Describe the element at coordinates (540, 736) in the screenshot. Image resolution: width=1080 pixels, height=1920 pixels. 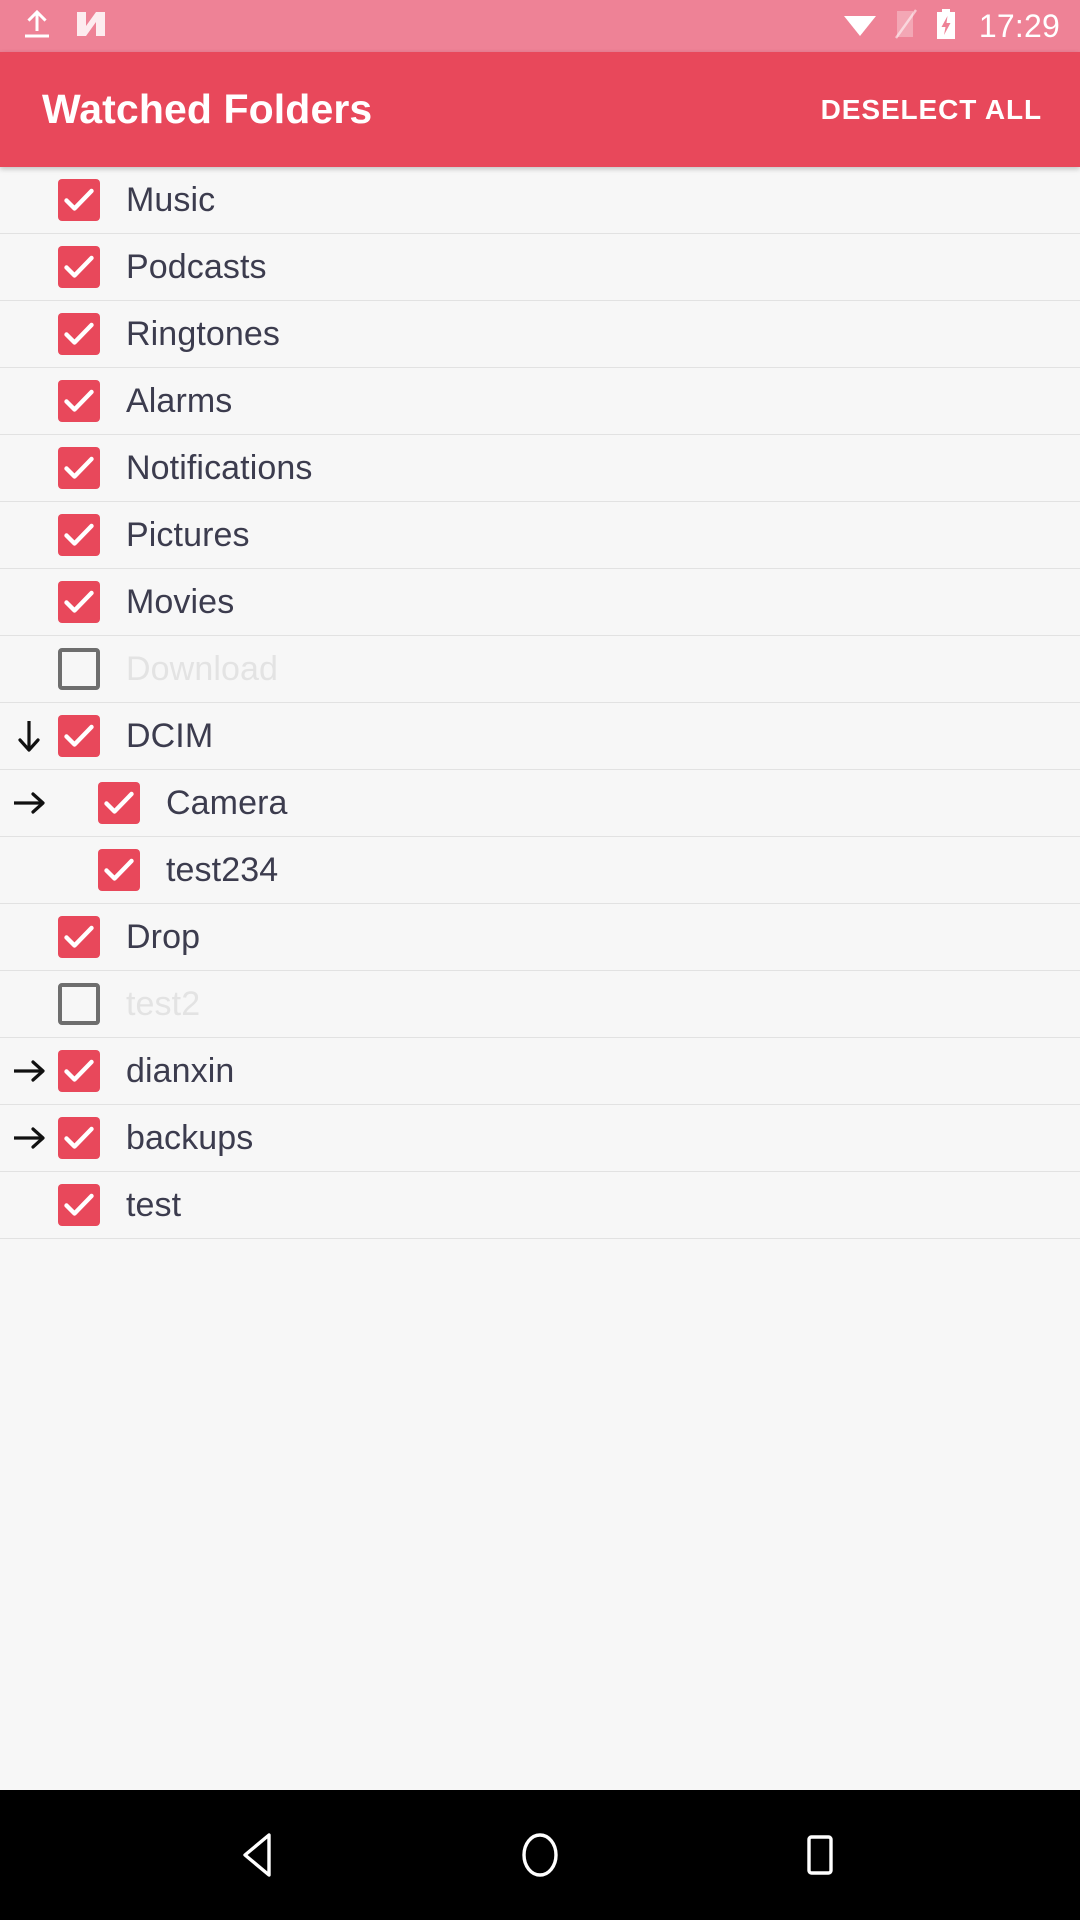
I see `folder-row: DCIM` at that location.